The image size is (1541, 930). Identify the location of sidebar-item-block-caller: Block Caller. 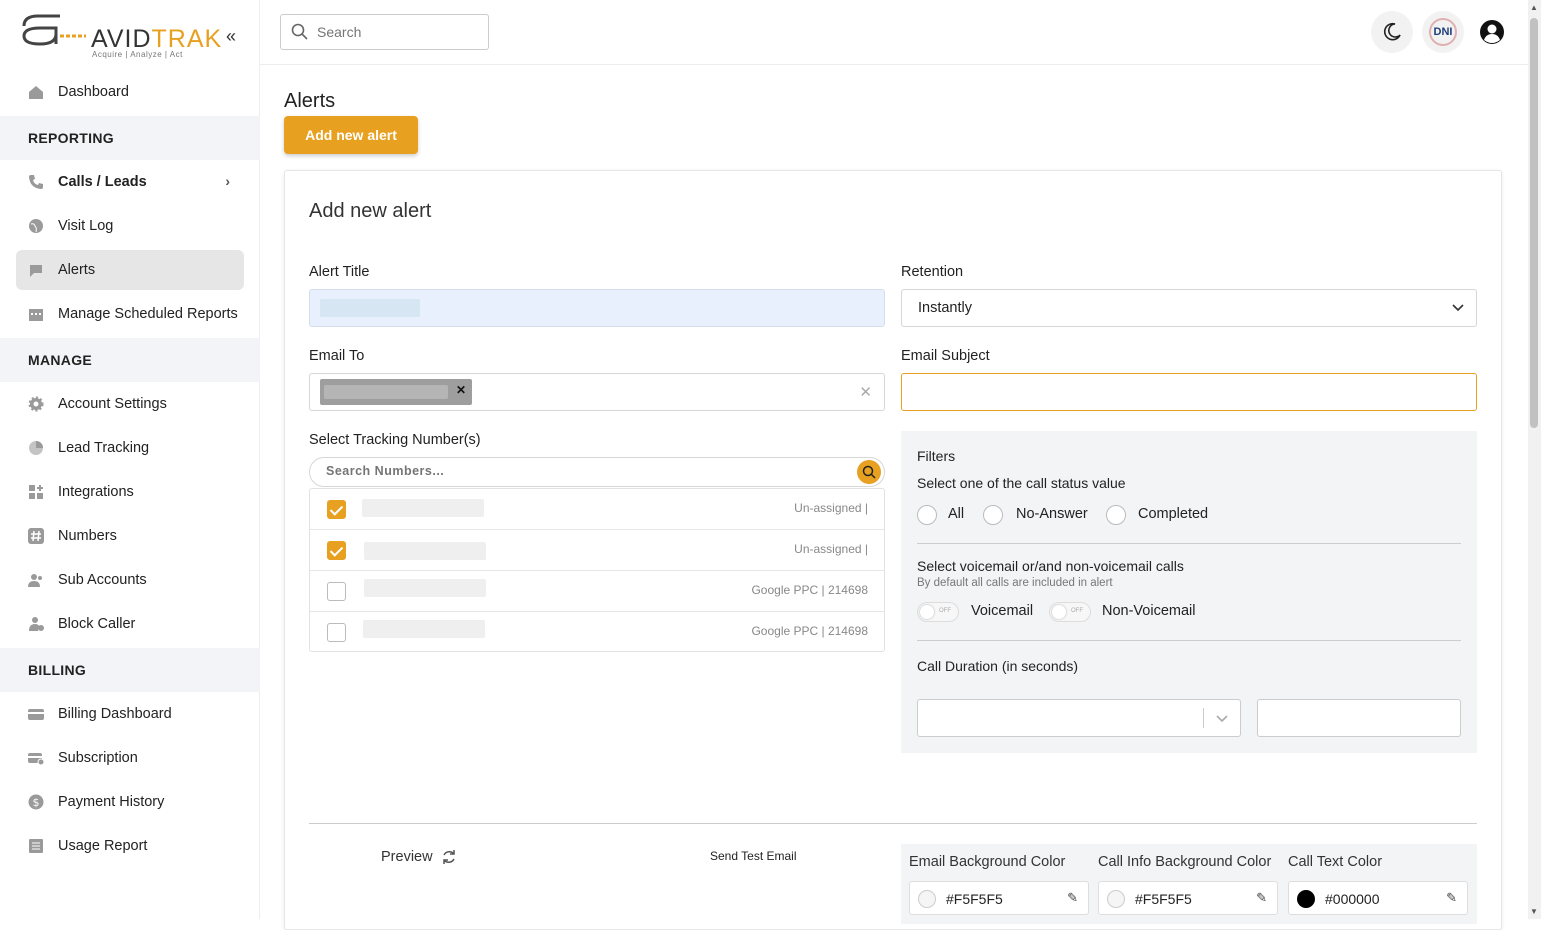
(130, 624).